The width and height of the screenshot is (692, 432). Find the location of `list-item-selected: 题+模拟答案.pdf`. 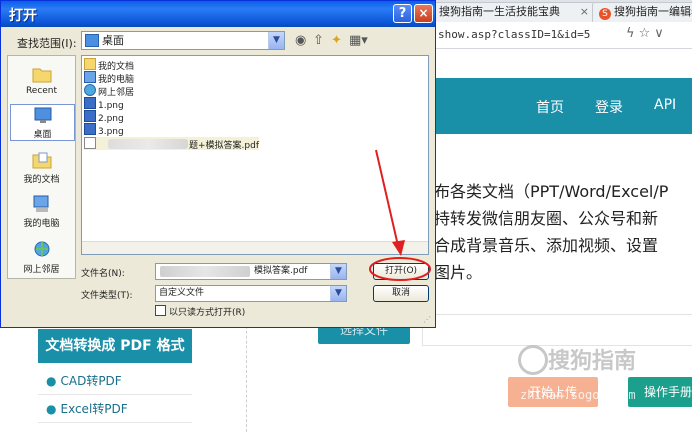

list-item-selected: 题+模拟答案.pdf is located at coordinates (171, 144).